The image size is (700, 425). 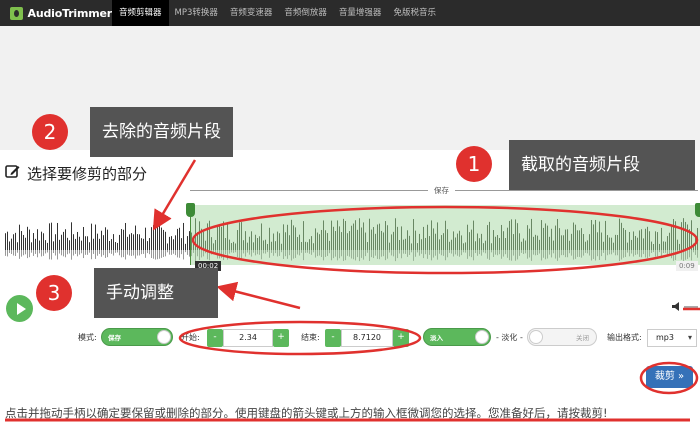 I want to click on nav-item-volume-booster: 音量增强器, so click(x=360, y=13).